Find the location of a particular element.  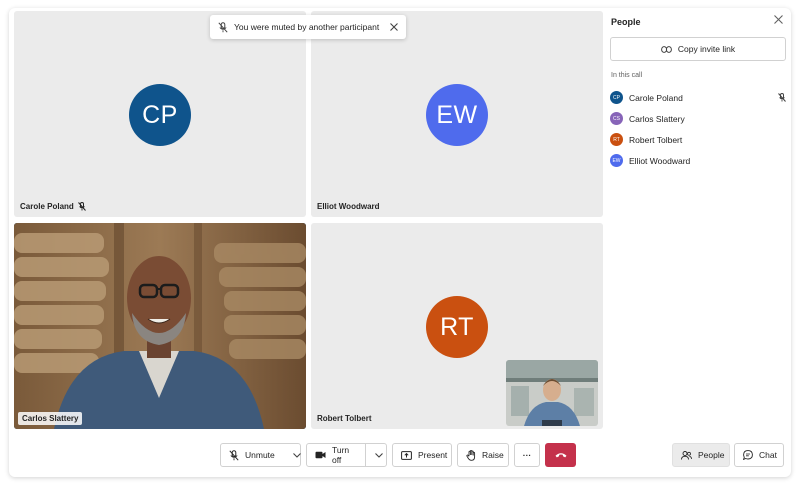

people-icon is located at coordinates (686, 455).